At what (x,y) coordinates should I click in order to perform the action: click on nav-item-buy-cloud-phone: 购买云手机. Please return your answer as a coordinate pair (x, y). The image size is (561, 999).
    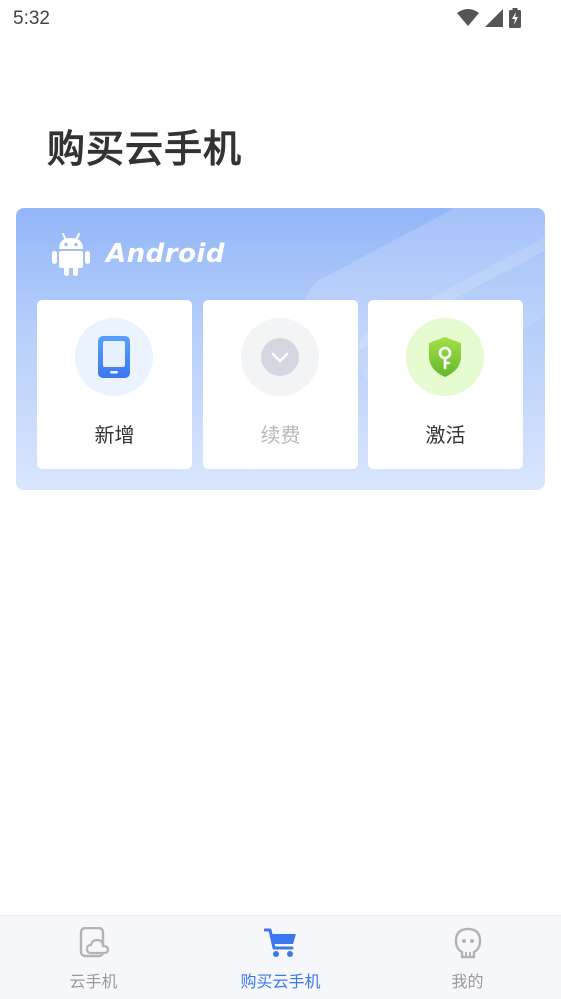
    Looking at the image, I should click on (280, 957).